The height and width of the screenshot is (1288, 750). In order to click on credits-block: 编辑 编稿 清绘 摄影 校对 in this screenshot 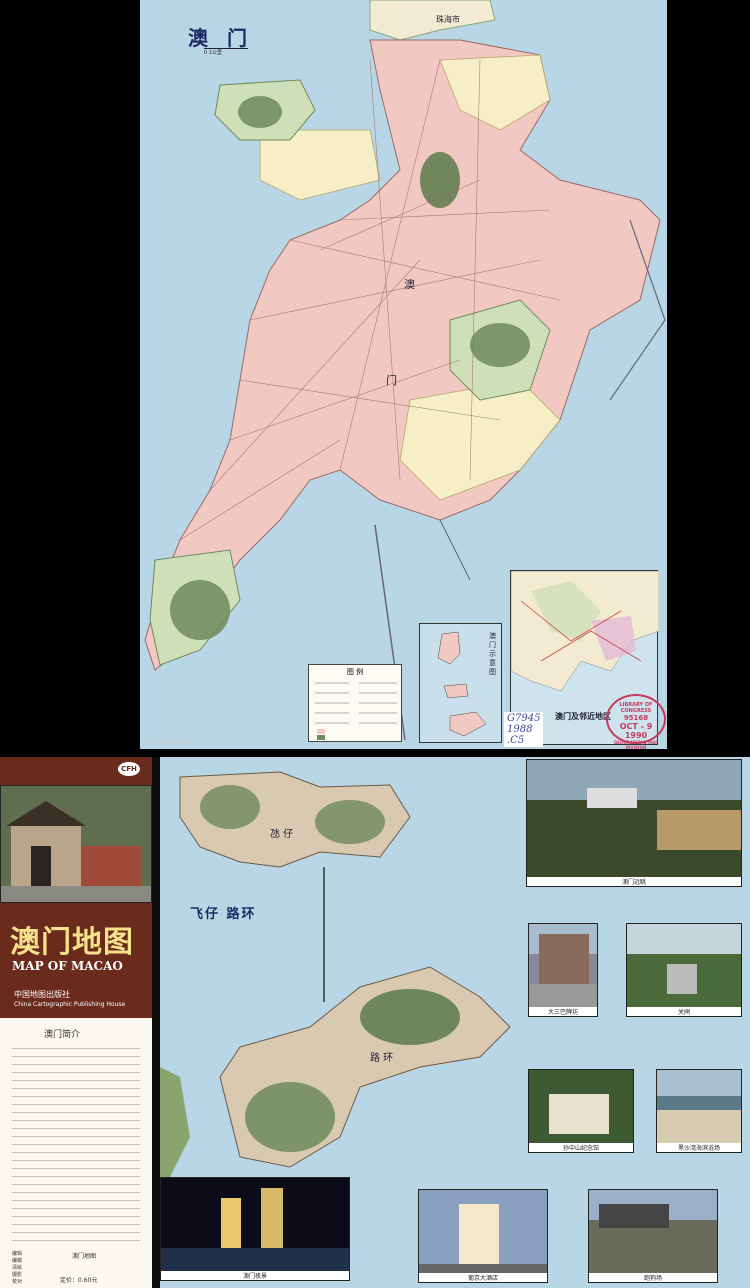, I will do `click(32, 1268)`.